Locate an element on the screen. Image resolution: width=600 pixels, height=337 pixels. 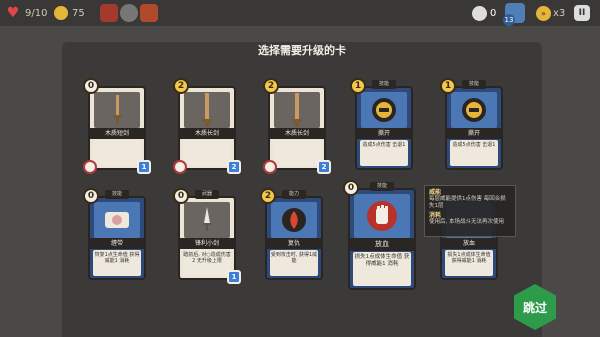
top-hud: ♥ 9/10 75 0 13 » x3 II is located at coordinates (300, 13).